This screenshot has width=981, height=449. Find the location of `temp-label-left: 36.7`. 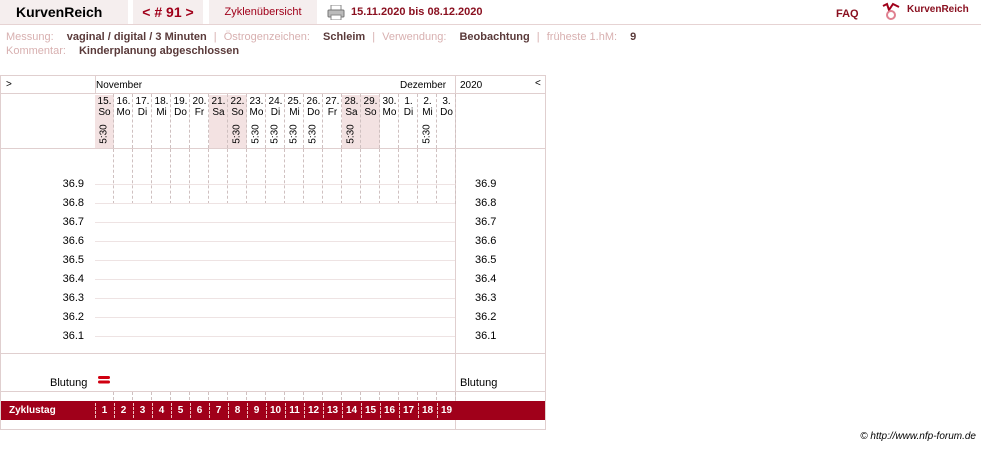

temp-label-left: 36.7 is located at coordinates (73, 222).